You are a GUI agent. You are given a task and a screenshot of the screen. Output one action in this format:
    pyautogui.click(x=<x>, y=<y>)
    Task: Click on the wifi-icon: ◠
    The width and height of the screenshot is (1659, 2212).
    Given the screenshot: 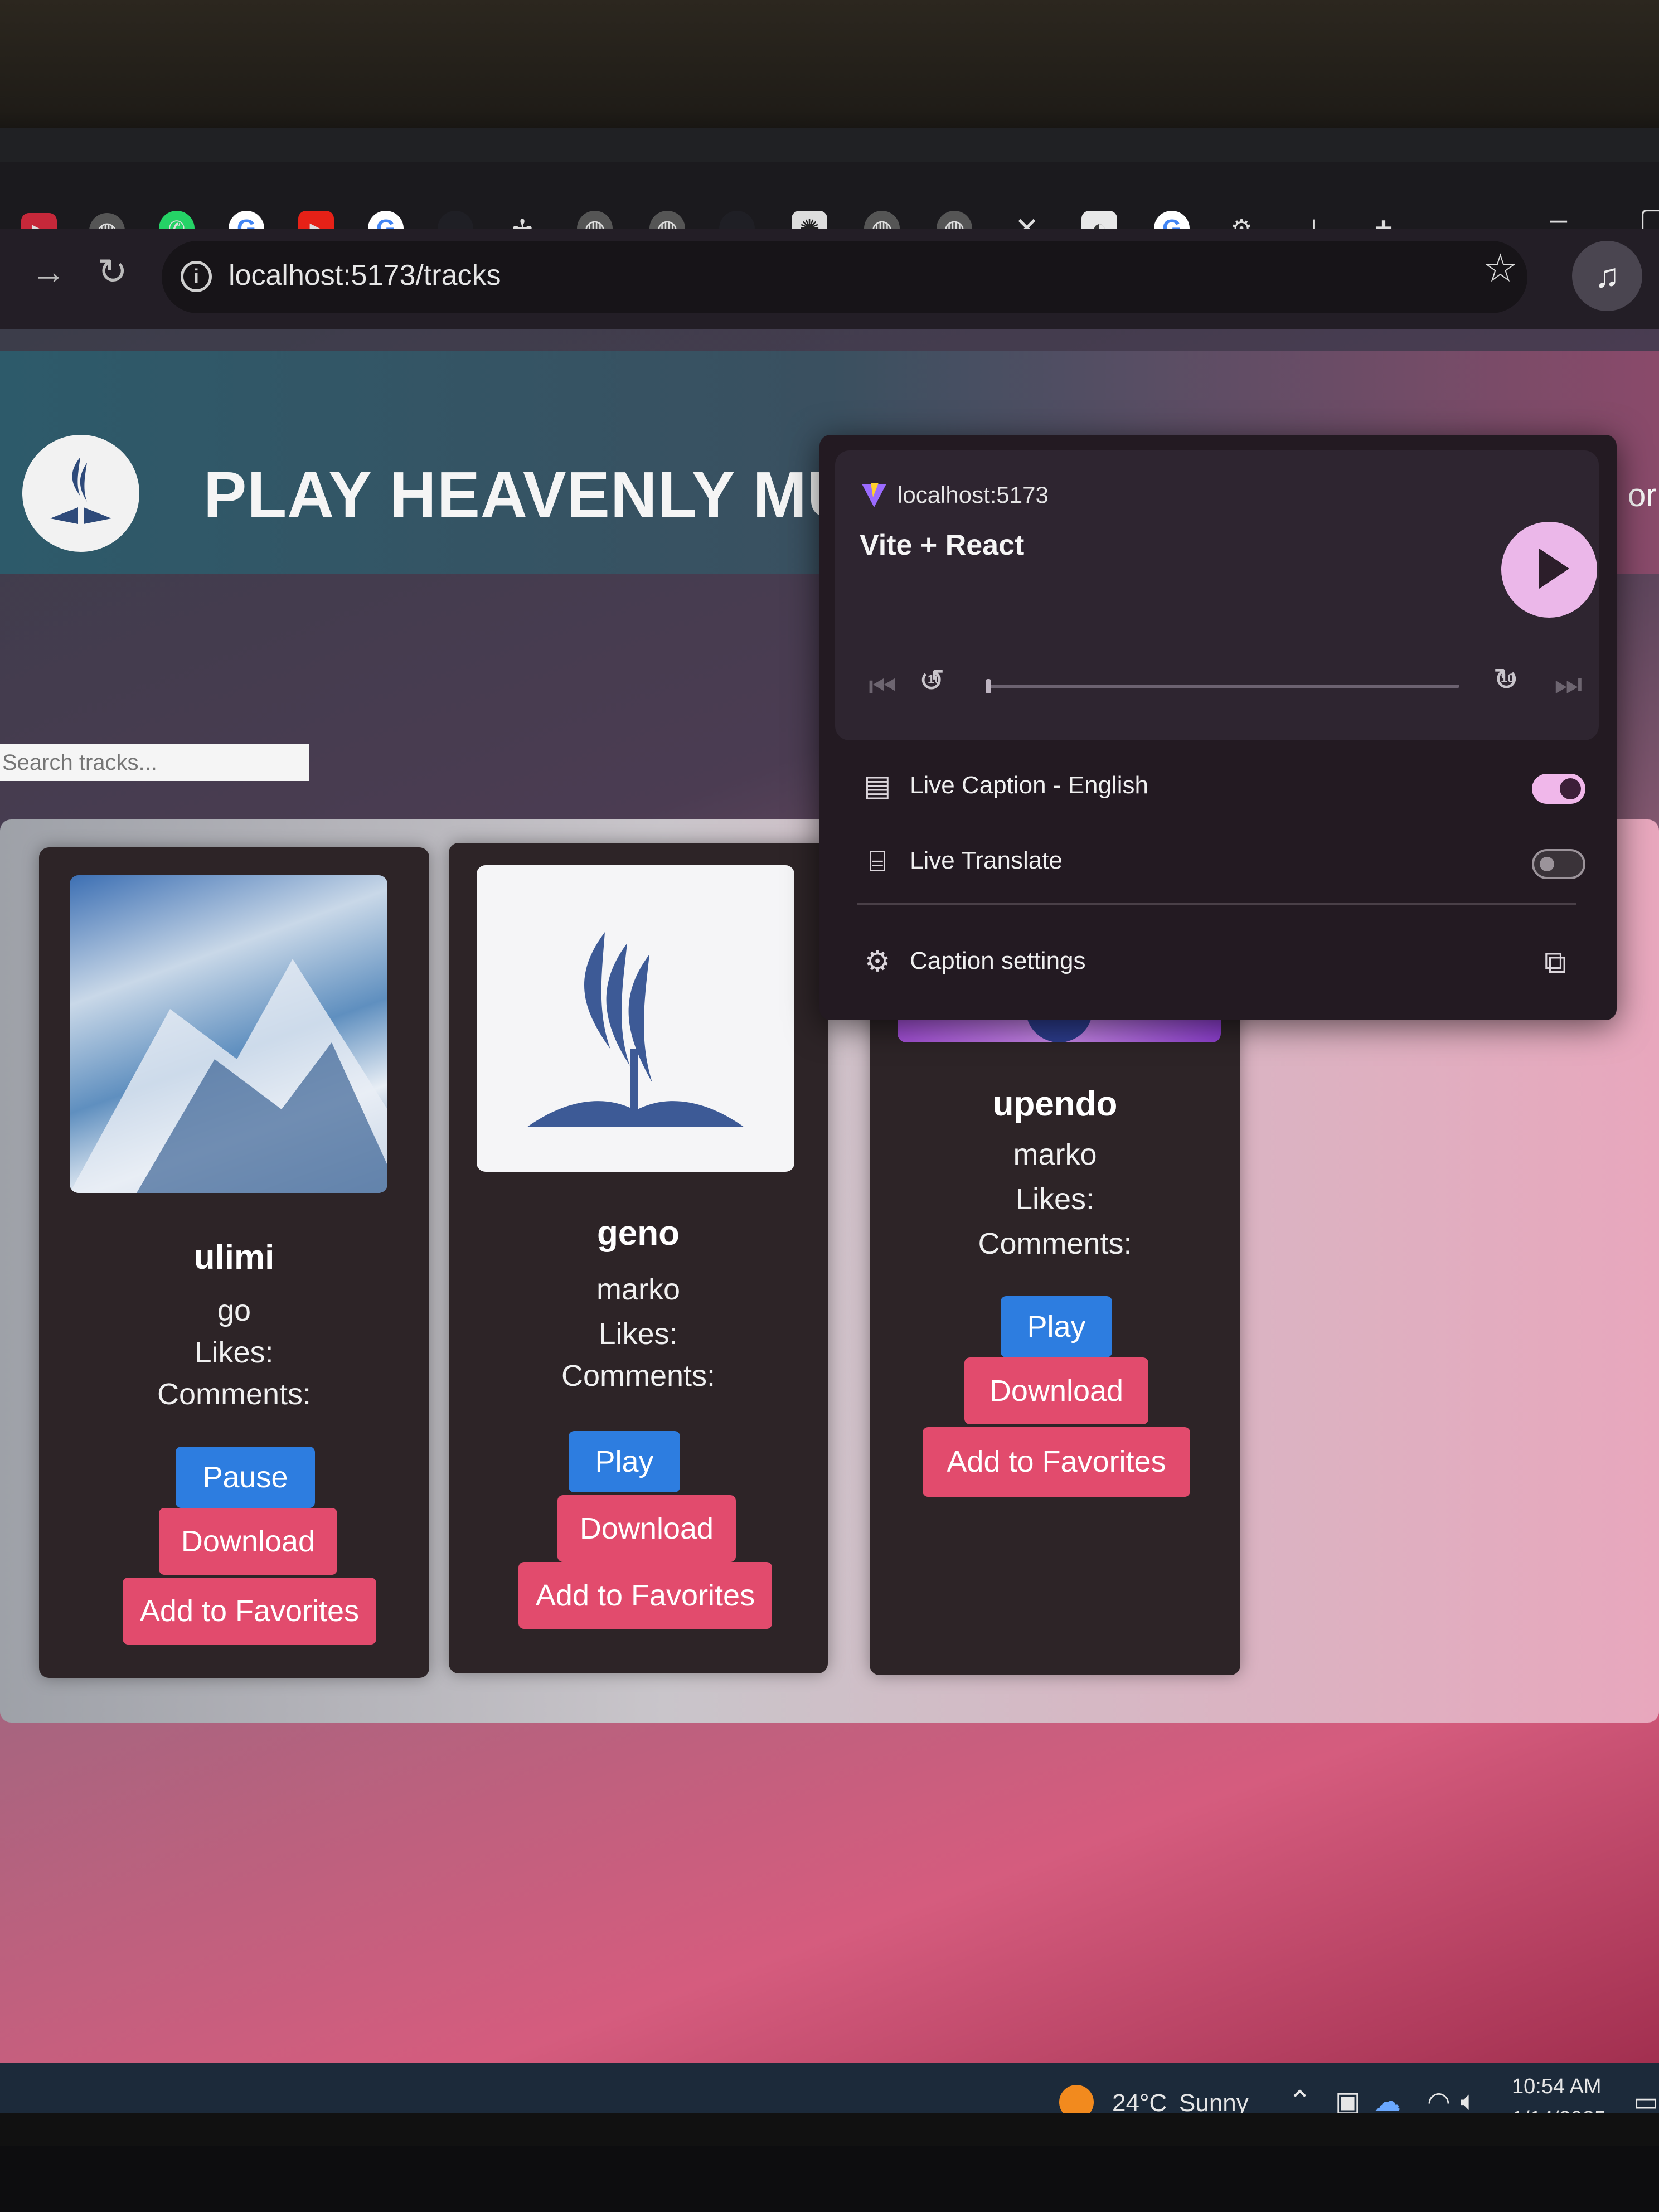 What is the action you would take?
    pyautogui.click(x=1439, y=2099)
    